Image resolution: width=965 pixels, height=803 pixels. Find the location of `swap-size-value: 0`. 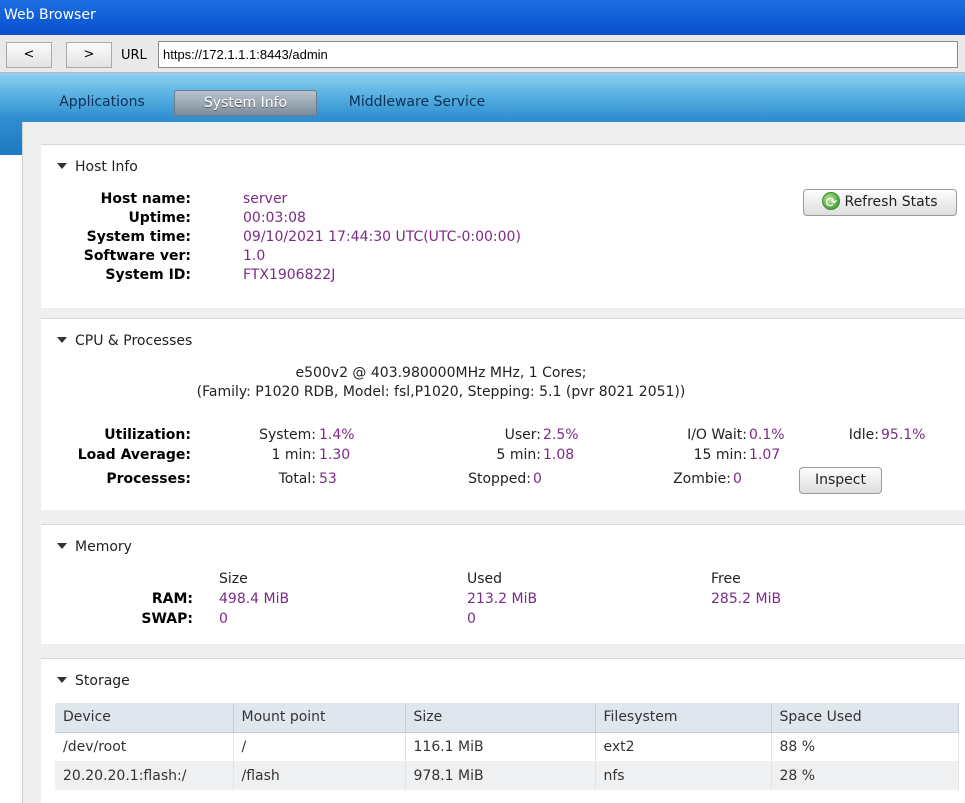

swap-size-value: 0 is located at coordinates (223, 619).